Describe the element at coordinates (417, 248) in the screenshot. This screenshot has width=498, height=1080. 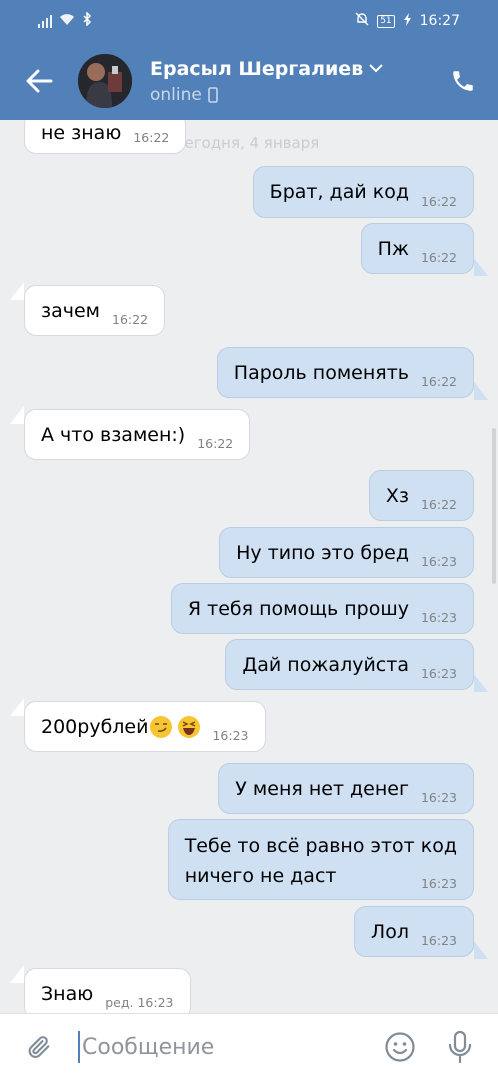
I see `outgoing-message: Пж 16:22` at that location.